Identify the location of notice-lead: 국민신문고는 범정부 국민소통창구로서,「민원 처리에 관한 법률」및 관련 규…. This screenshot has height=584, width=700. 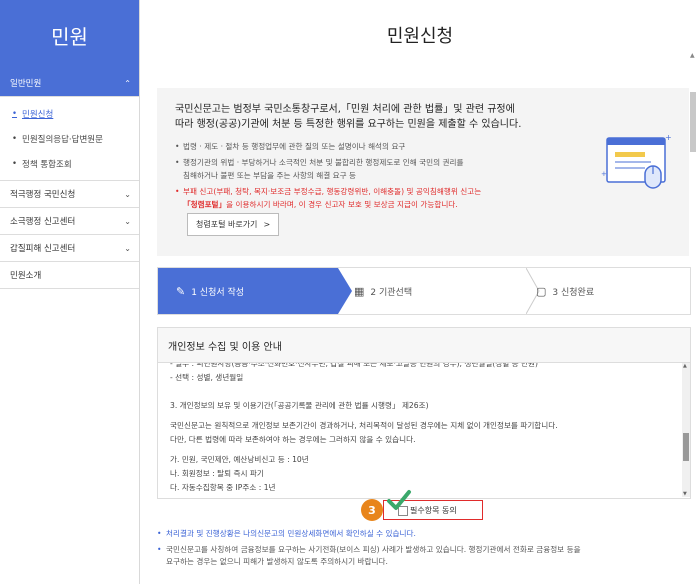
(390, 117).